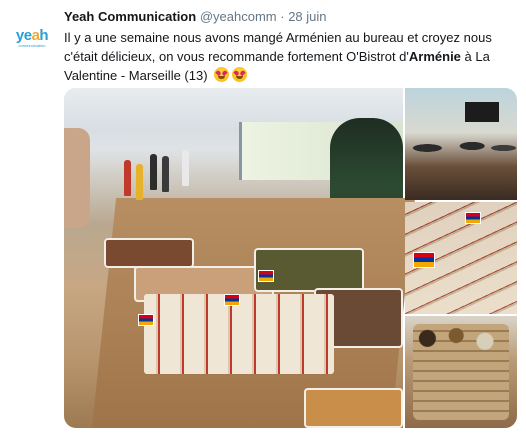 The image size is (526, 436). What do you see at coordinates (307, 16) in the screenshot?
I see `tweet-date: 28 juin` at bounding box center [307, 16].